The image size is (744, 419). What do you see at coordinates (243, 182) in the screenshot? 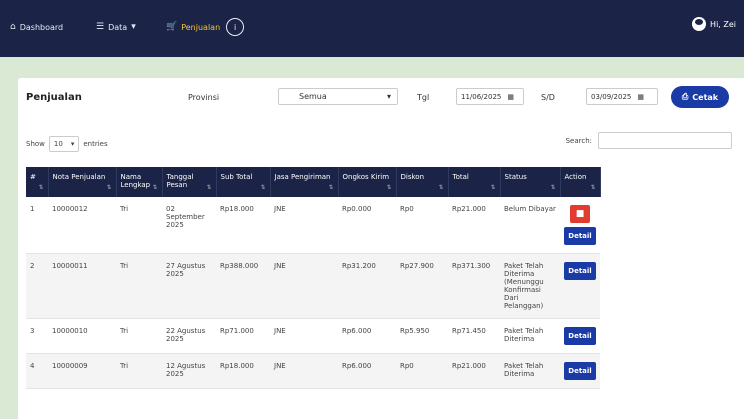
I see `column-header: Sub Total ⇅` at bounding box center [243, 182].